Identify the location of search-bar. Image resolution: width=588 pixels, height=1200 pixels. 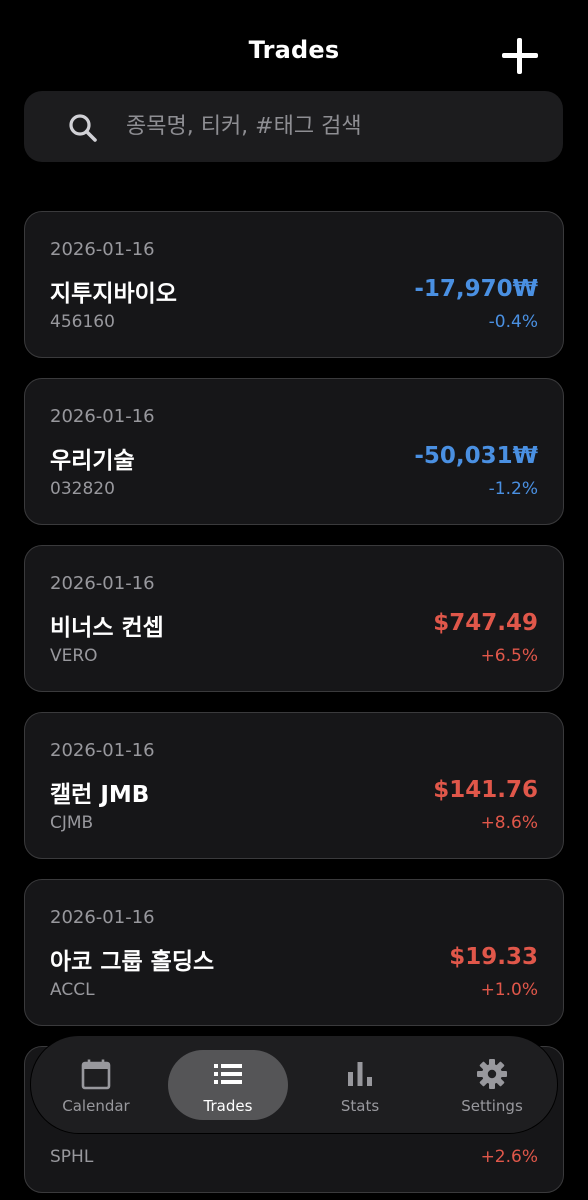
(293, 126).